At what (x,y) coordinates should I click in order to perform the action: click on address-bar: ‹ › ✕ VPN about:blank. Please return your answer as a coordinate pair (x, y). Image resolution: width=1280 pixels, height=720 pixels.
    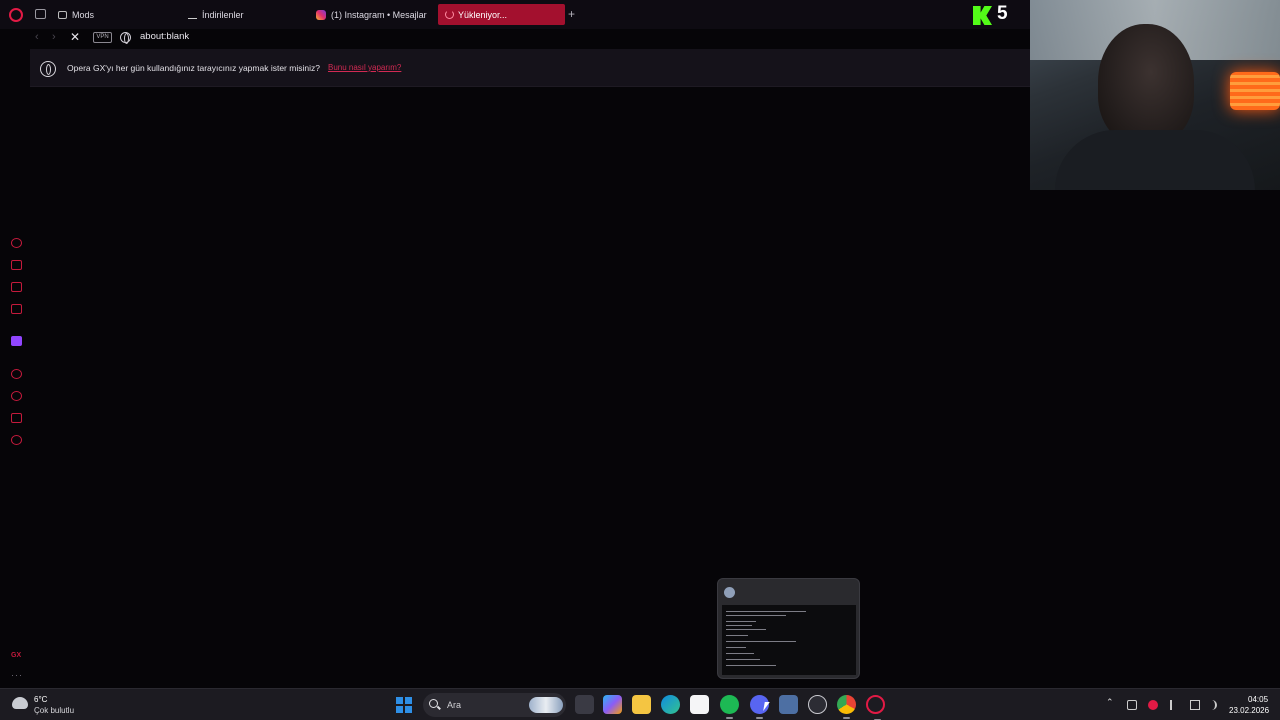
    Looking at the image, I should click on (515, 38).